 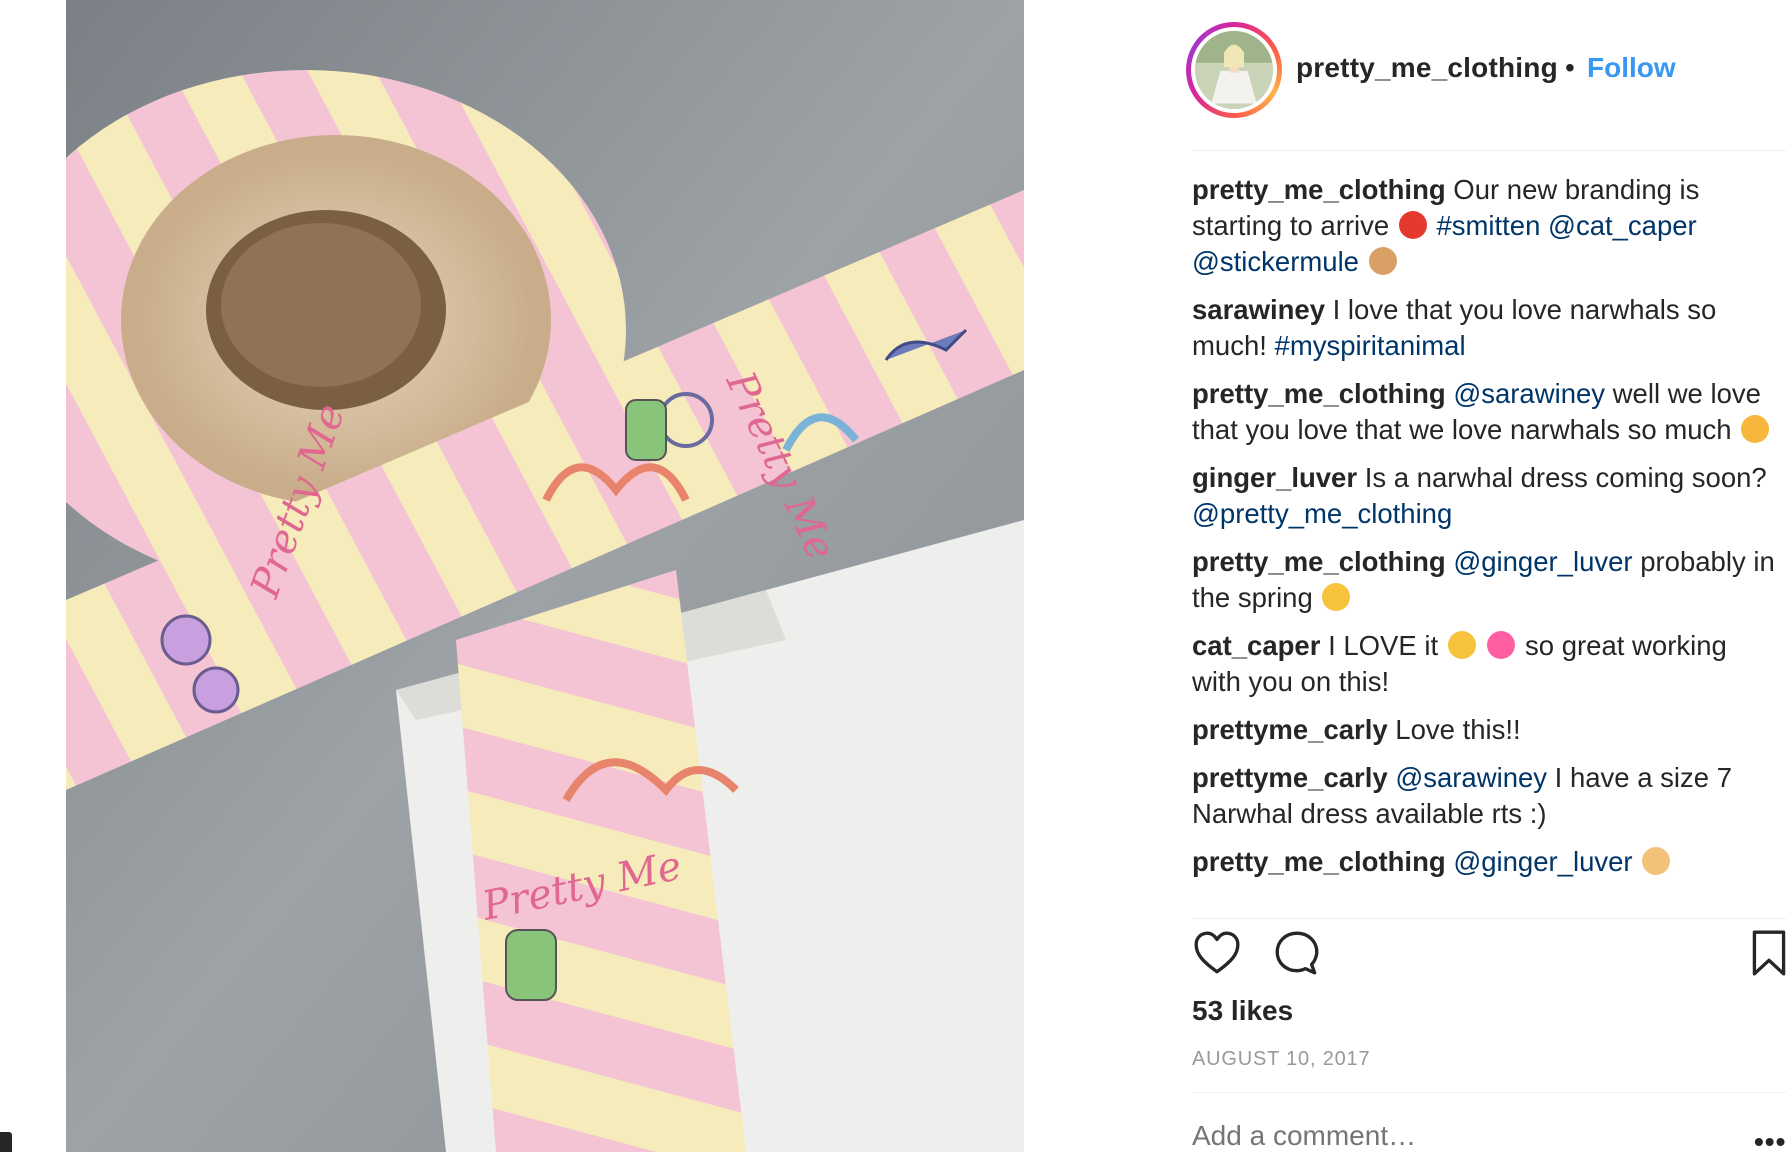 What do you see at coordinates (1765, 953) in the screenshot?
I see `bookmark-icon` at bounding box center [1765, 953].